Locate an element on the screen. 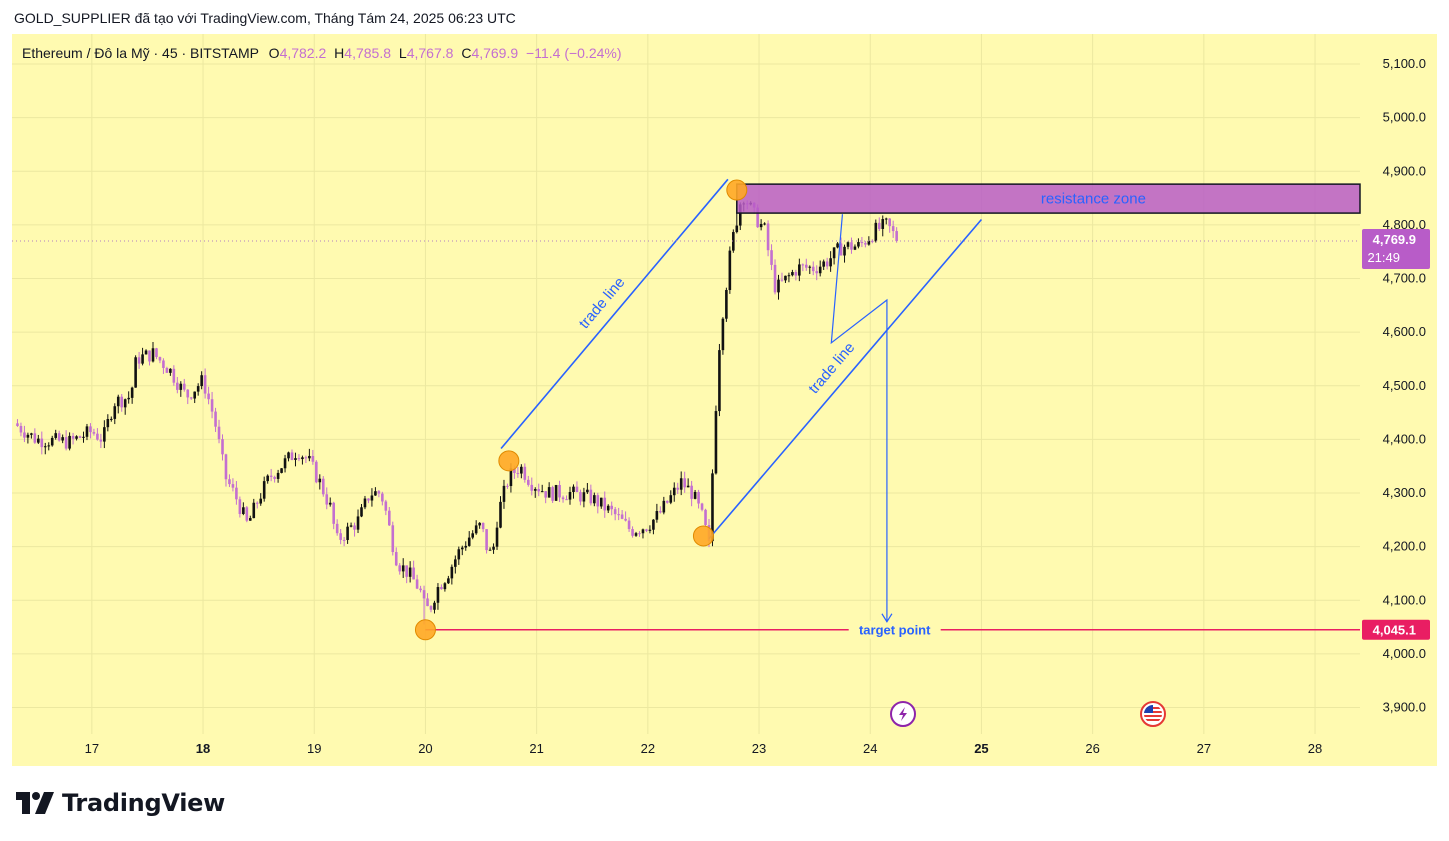 The image size is (1449, 841). legend-close-label: C is located at coordinates (466, 53).